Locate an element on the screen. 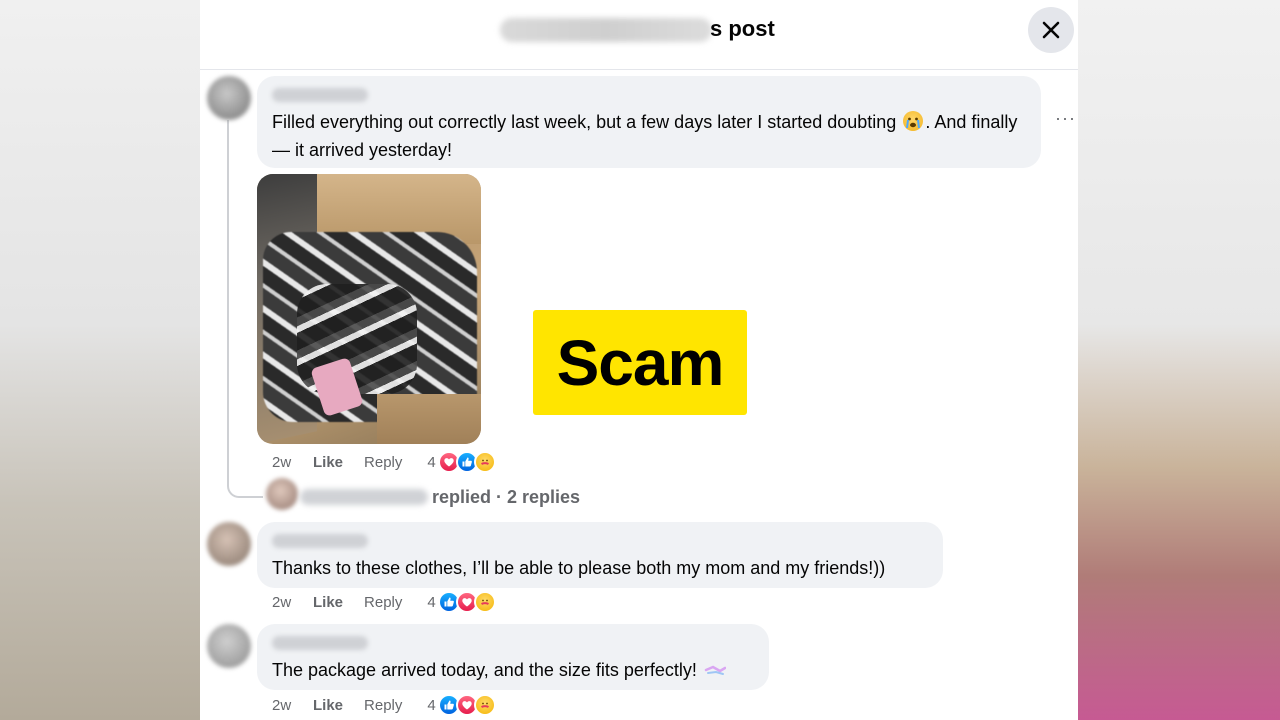 Image resolution: width=1280 pixels, height=720 pixels. view-replies-link: replied · 2 replies is located at coordinates (440, 497).